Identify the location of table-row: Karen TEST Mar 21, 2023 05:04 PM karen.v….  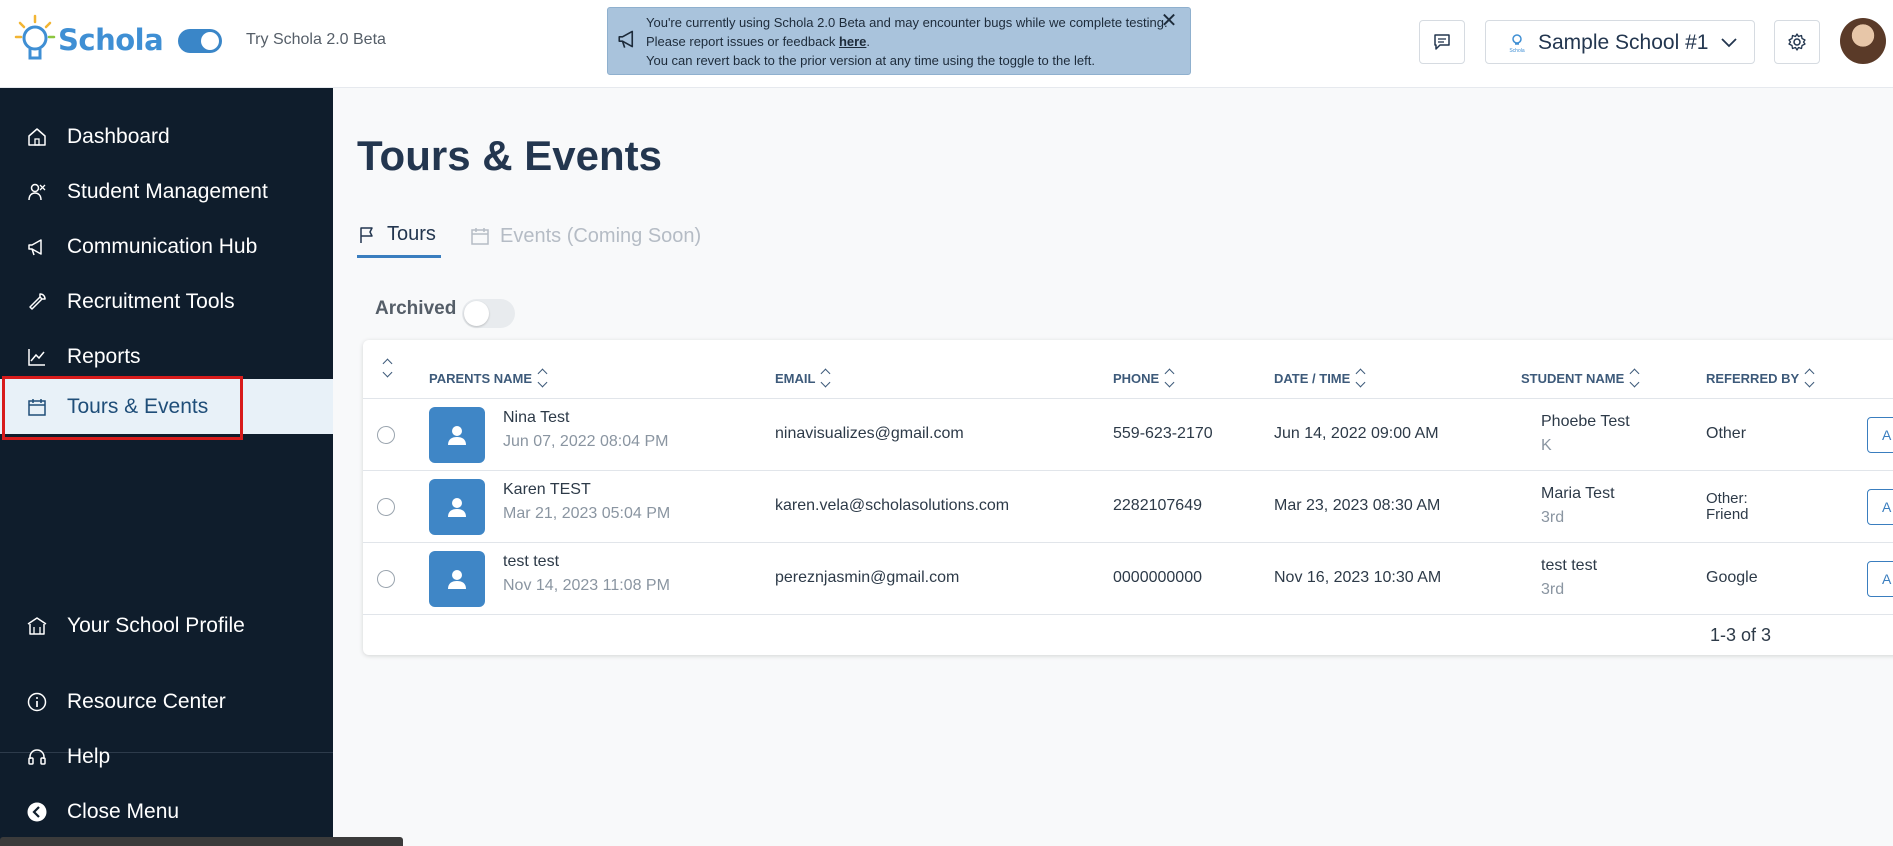
(1128, 506).